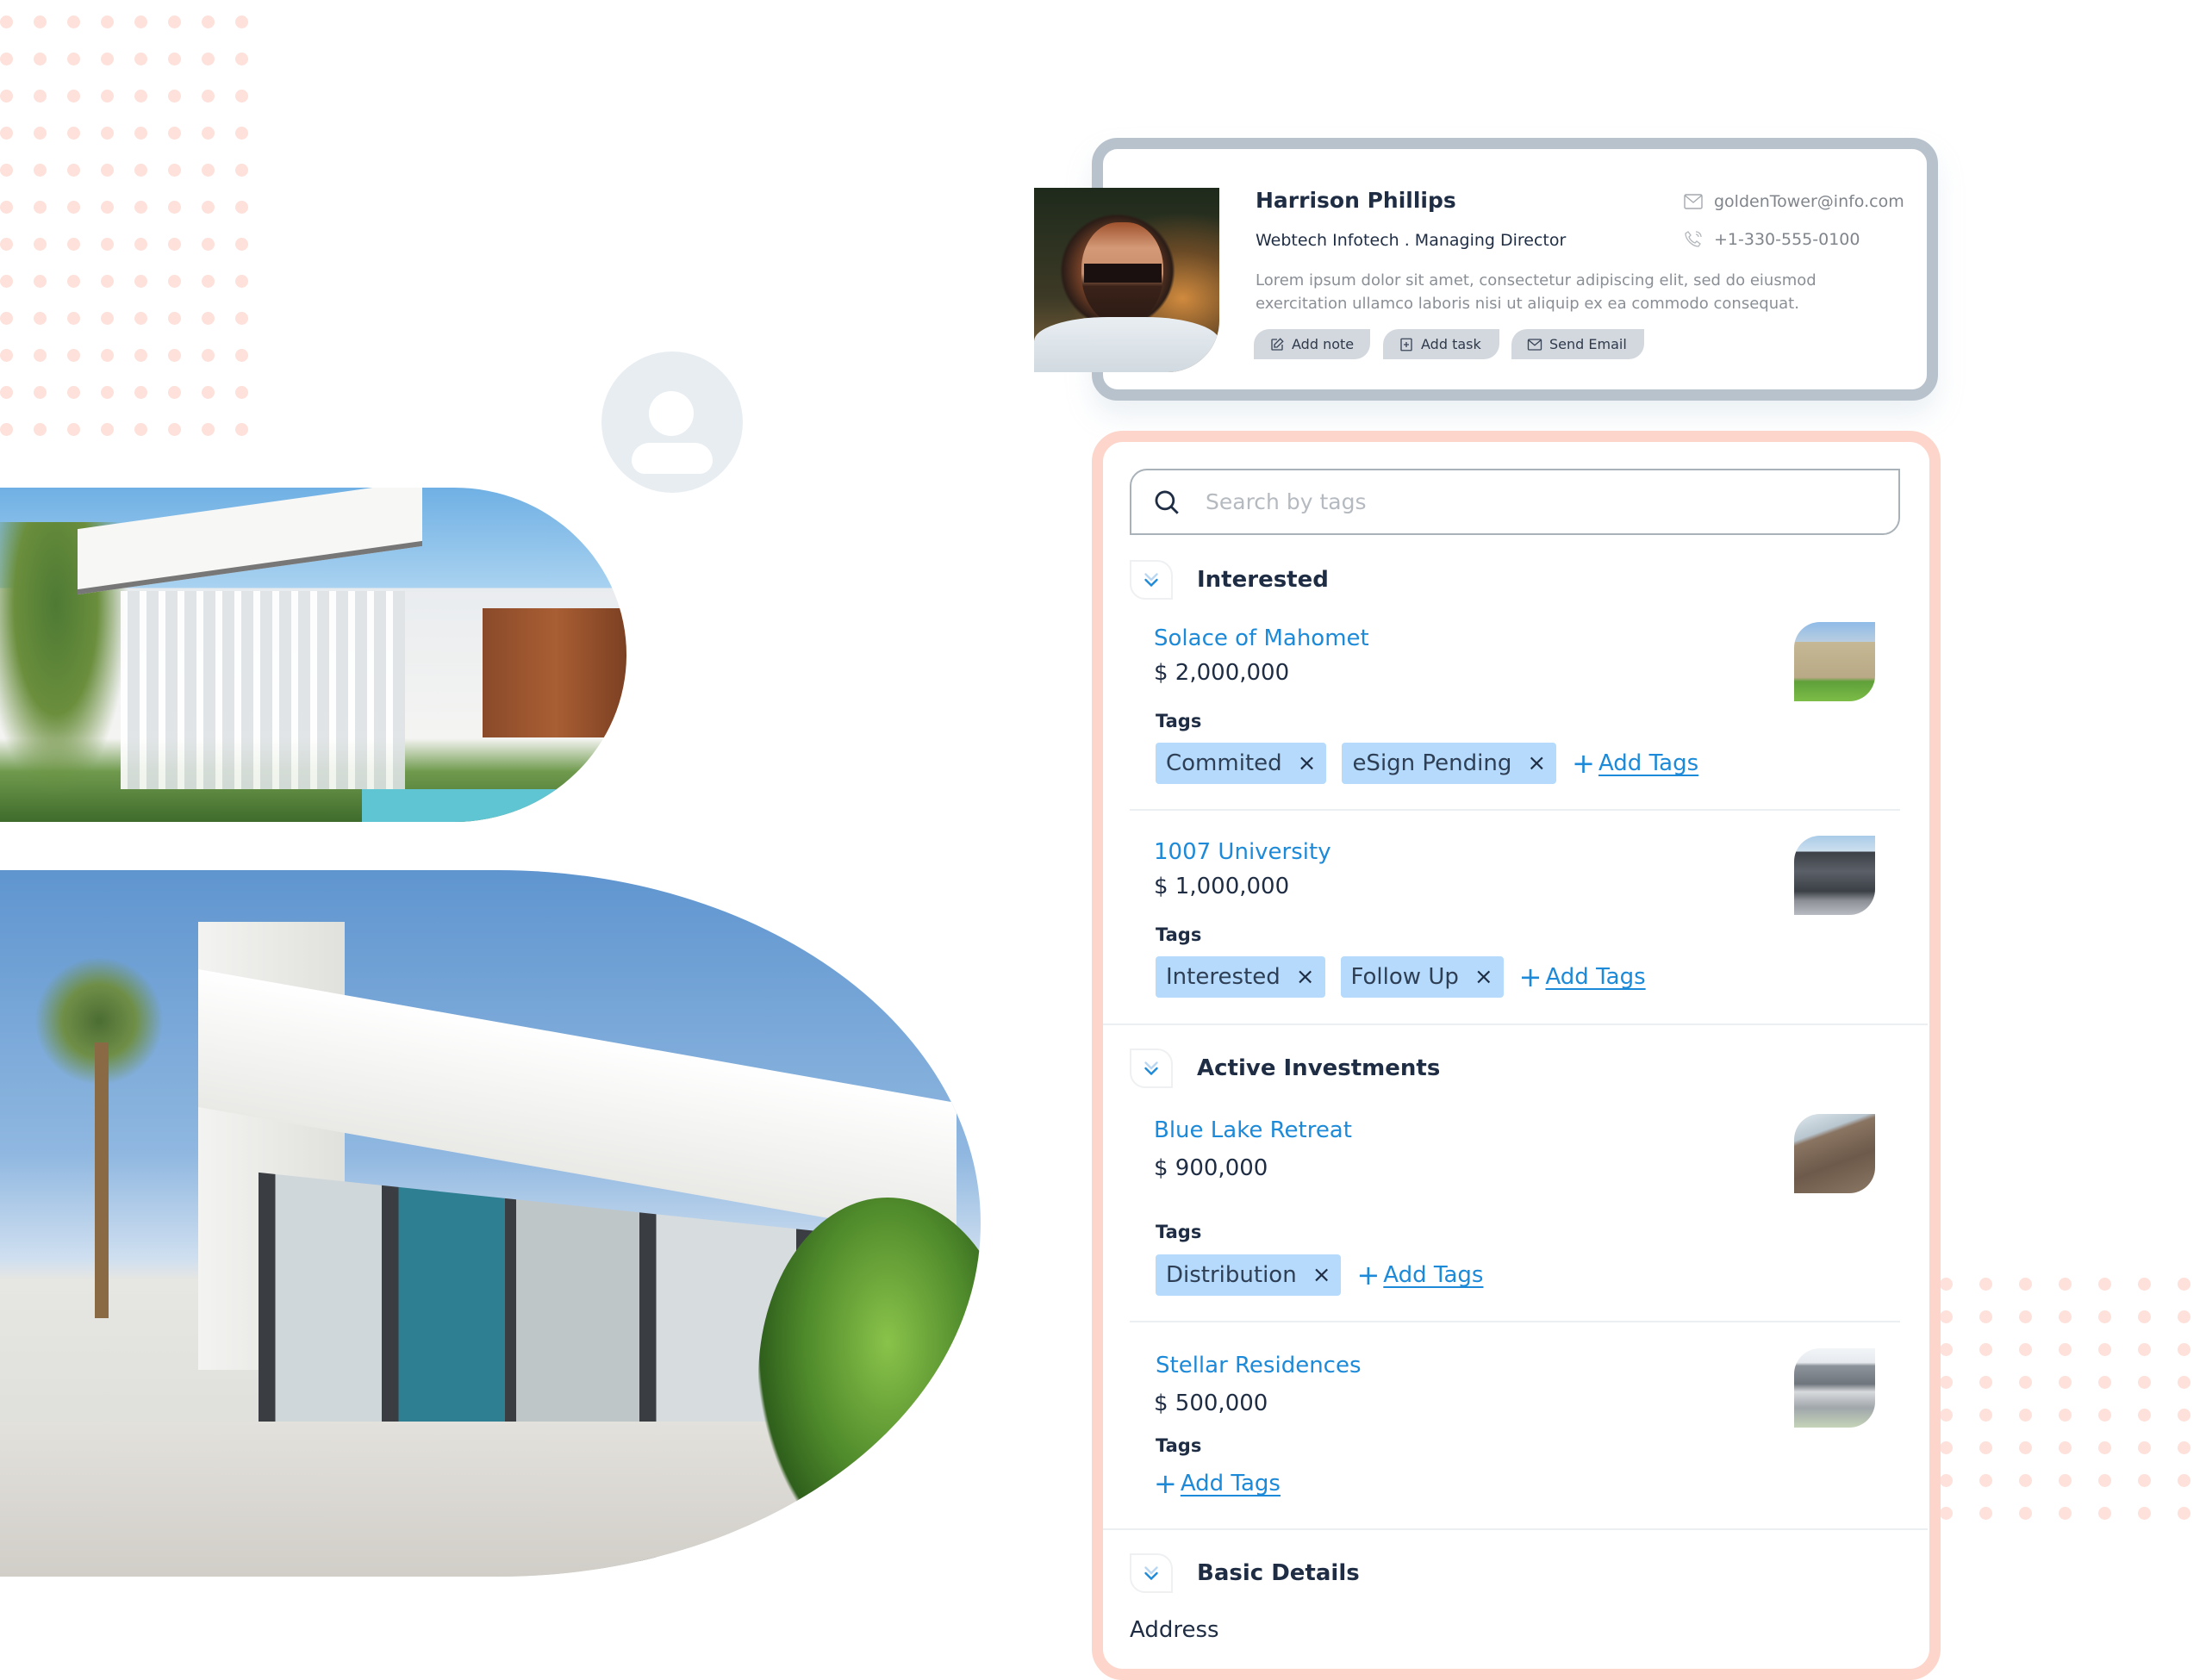 The height and width of the screenshot is (1680, 2206). I want to click on property-price: $ 1,000,000, so click(1222, 887).